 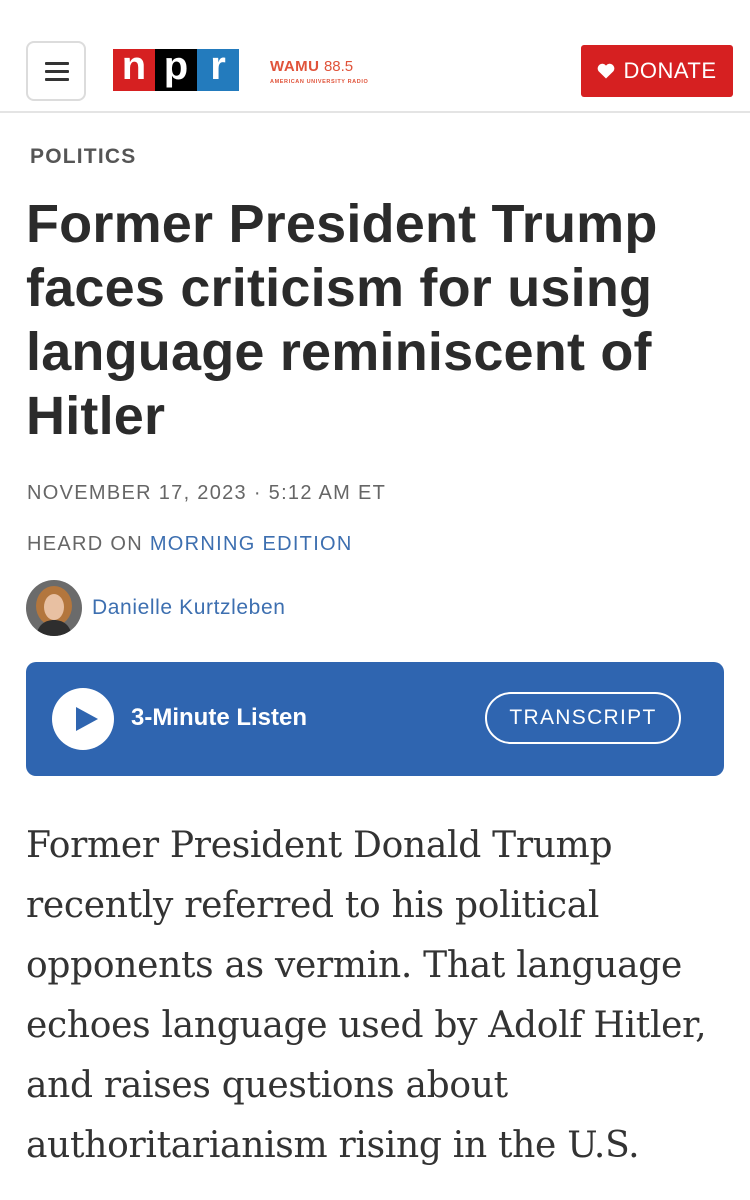 I want to click on author-name: Danielle Kurtzleben, so click(x=189, y=608).